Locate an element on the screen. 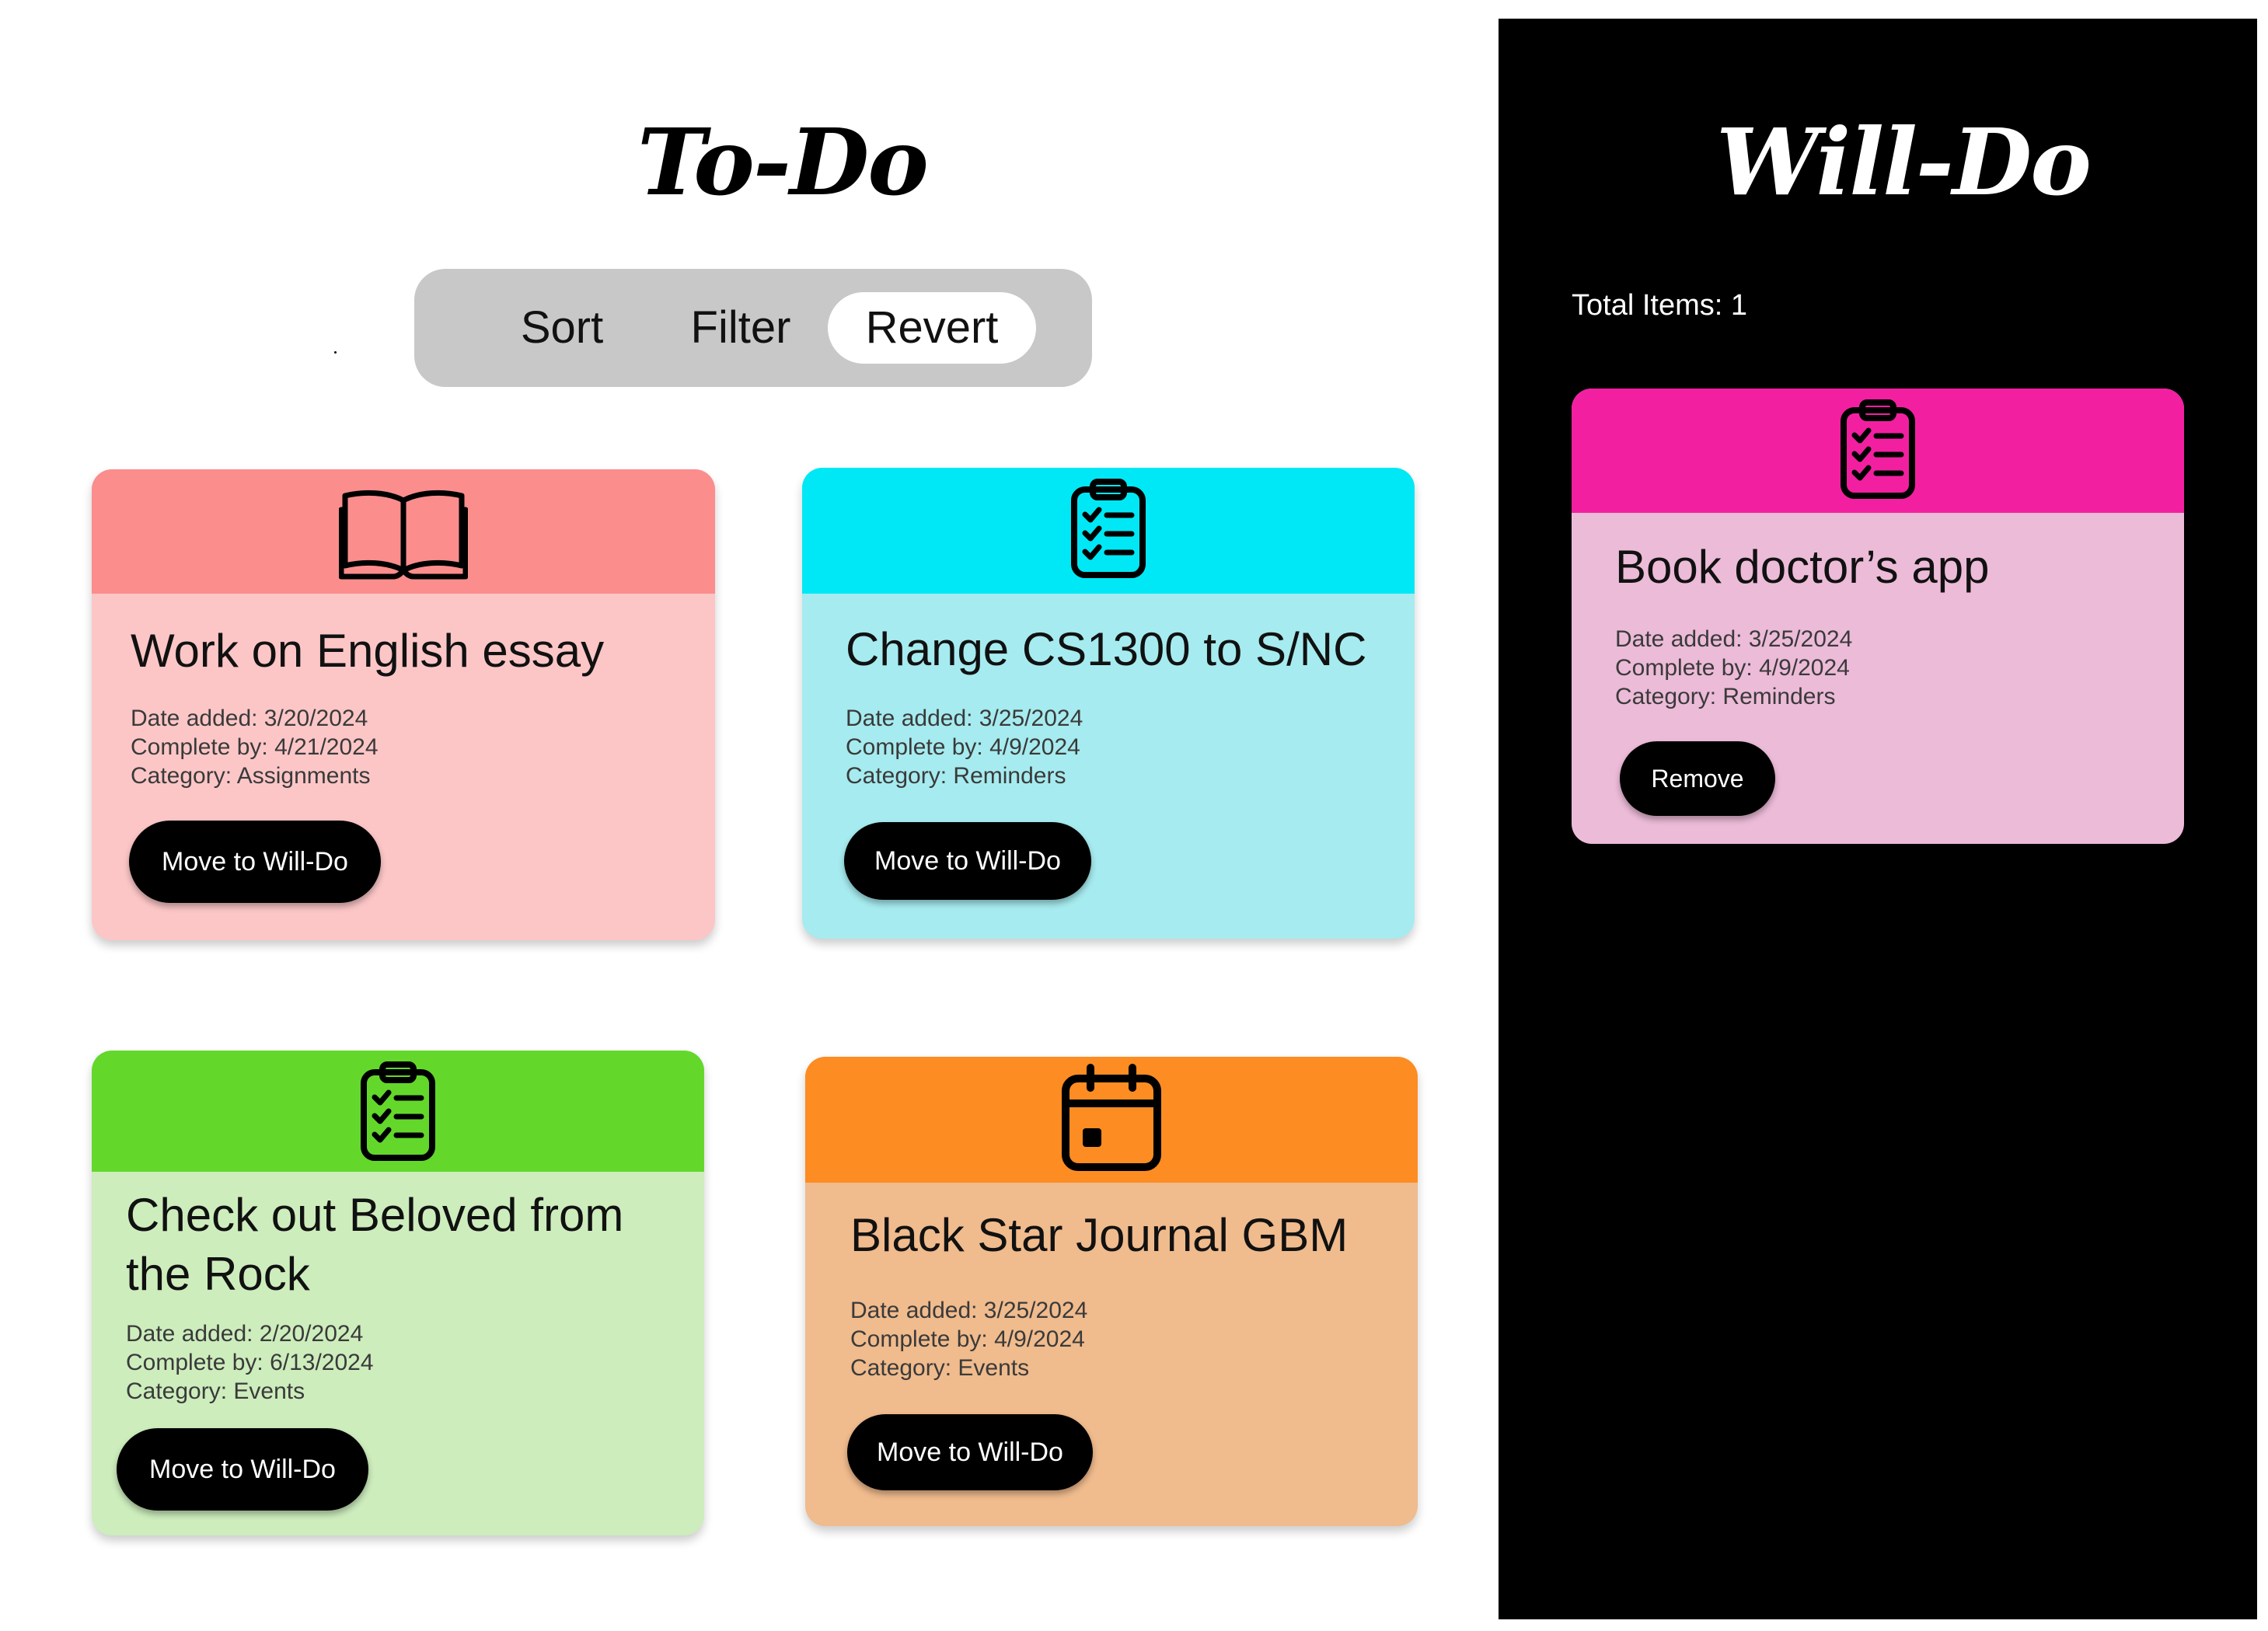 The height and width of the screenshot is (1631, 2268). remove-button: Remove is located at coordinates (1698, 778).